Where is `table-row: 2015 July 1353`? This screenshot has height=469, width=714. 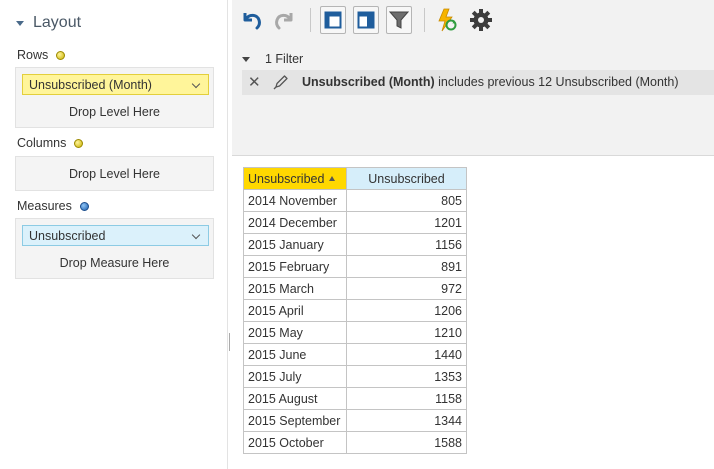
table-row: 2015 July 1353 is located at coordinates (355, 376).